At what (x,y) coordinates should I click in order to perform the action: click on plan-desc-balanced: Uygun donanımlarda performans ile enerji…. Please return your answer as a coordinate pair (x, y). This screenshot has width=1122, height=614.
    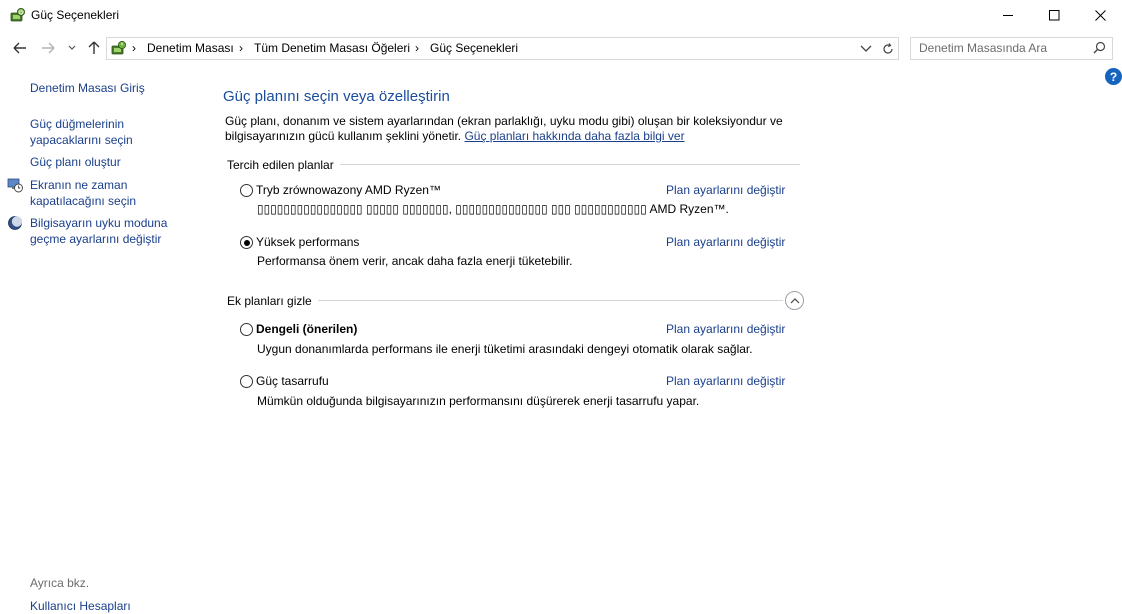
    Looking at the image, I should click on (505, 349).